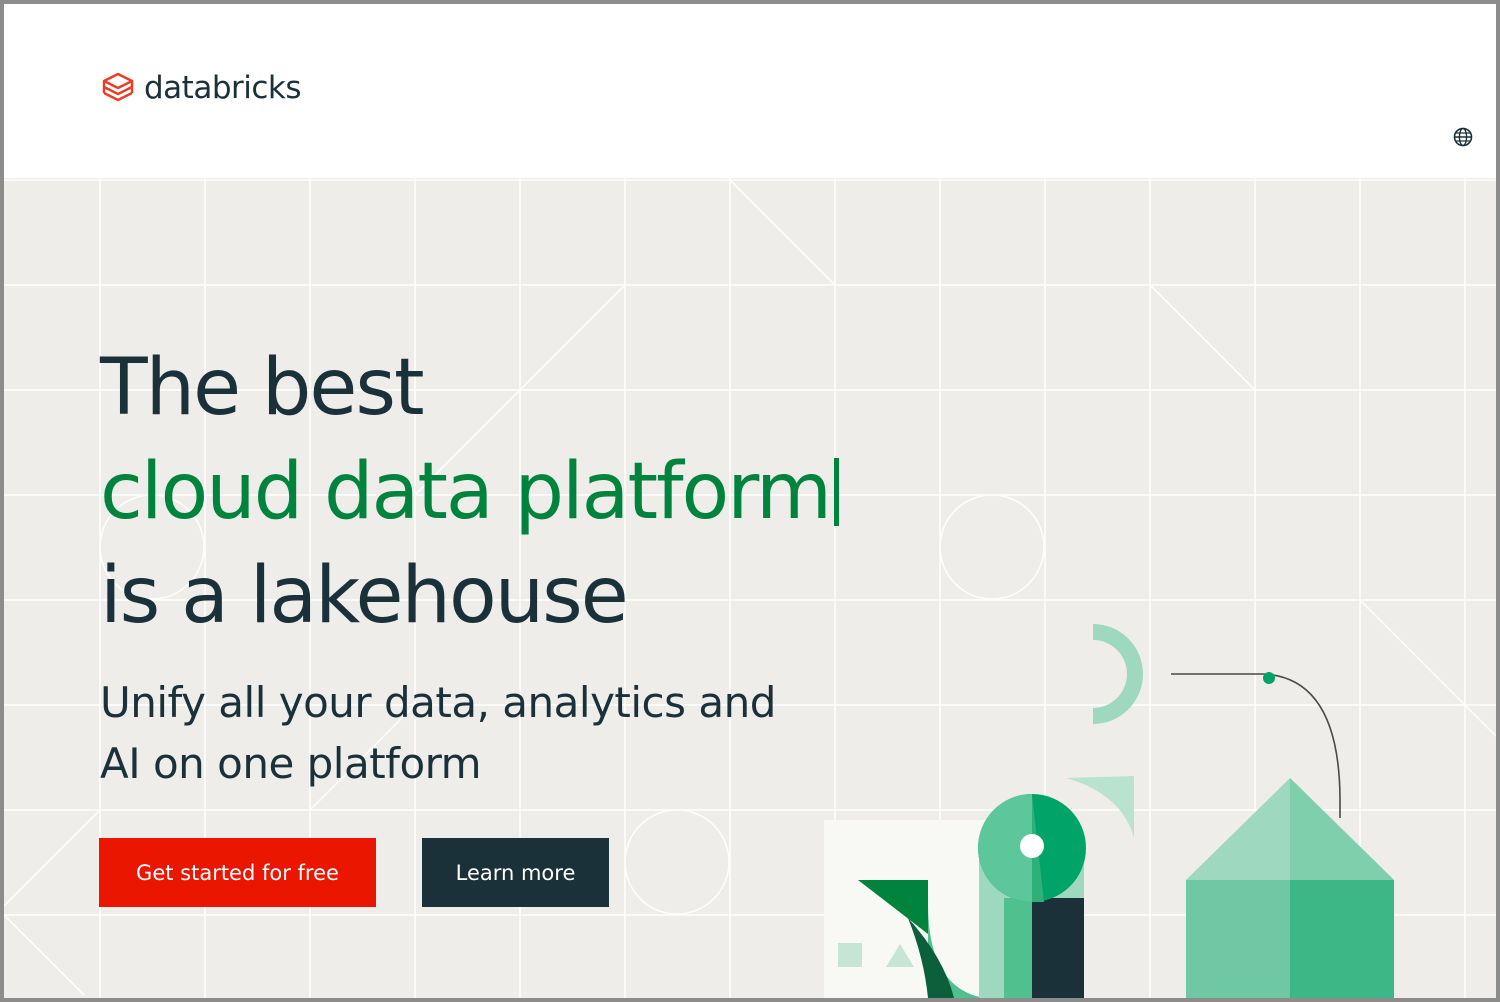 The width and height of the screenshot is (1500, 1002). What do you see at coordinates (118, 87) in the screenshot?
I see `databricks-logo-icon` at bounding box center [118, 87].